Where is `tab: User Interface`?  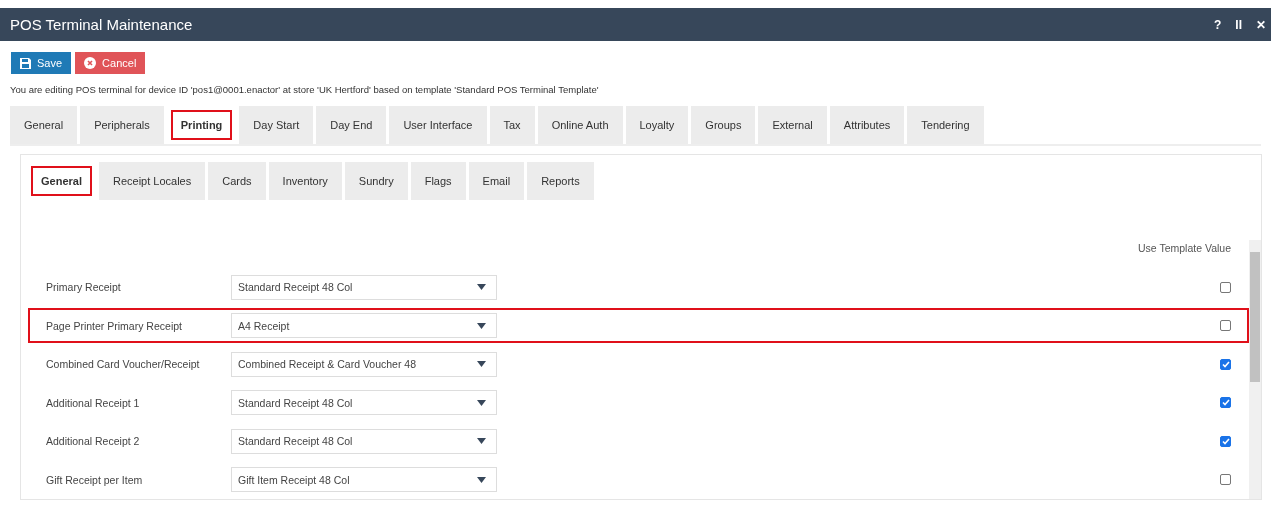
tab: User Interface is located at coordinates (438, 125).